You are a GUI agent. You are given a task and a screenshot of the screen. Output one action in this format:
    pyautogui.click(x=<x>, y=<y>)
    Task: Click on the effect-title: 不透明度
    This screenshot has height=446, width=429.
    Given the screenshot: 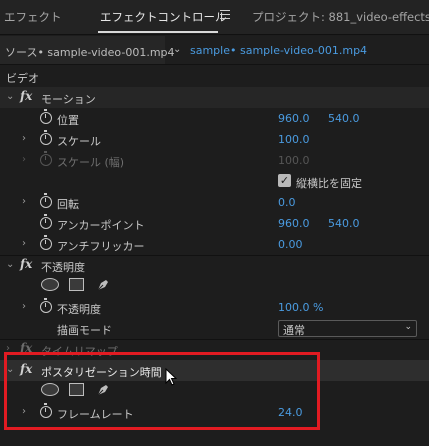 What is the action you would take?
    pyautogui.click(x=63, y=267)
    